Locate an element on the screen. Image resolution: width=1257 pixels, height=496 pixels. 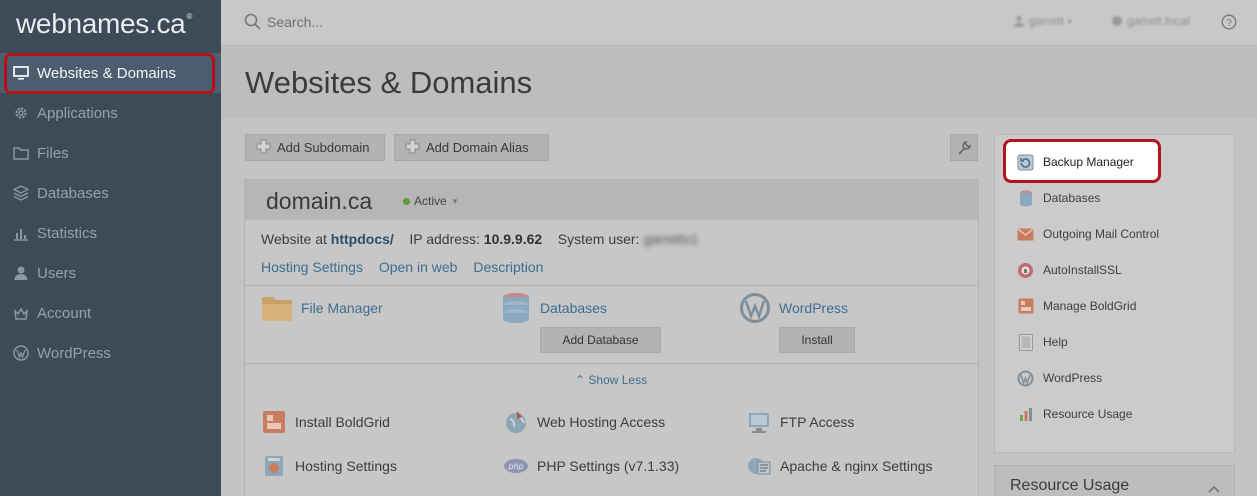
web-hosting-access-tool: Web Hosting Access is located at coordinates (584, 422).